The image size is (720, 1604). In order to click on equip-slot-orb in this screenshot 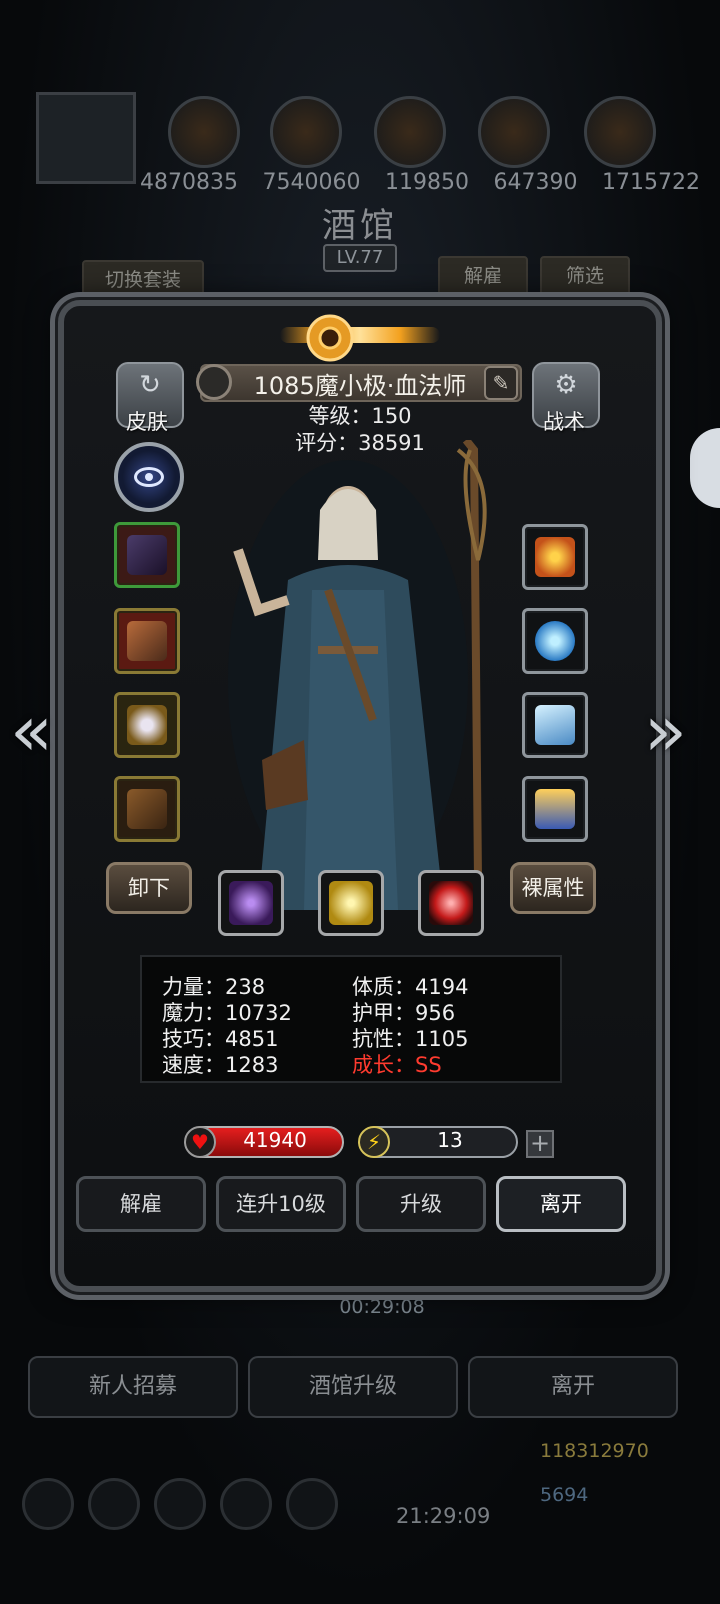, I will do `click(555, 641)`.